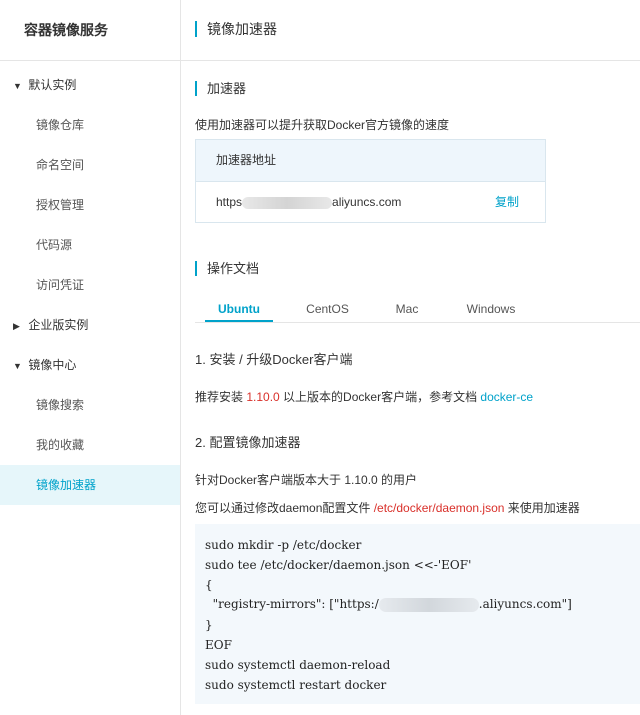 The image size is (640, 715). What do you see at coordinates (298, 665) in the screenshot?
I see `code-line: sudo systemctl daemon-reload` at bounding box center [298, 665].